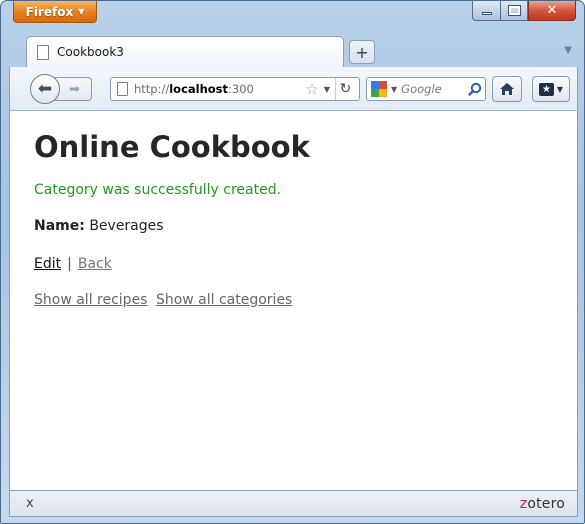 The image size is (585, 524). What do you see at coordinates (568, 50) in the screenshot?
I see `tab-list-chevron-icon: ▼` at bounding box center [568, 50].